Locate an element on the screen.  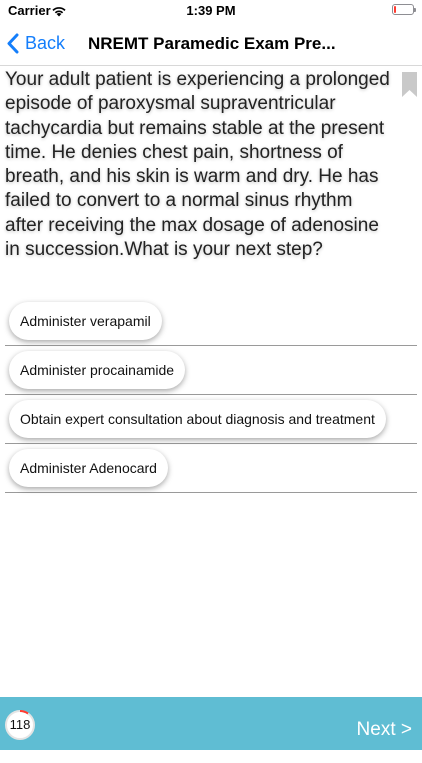
battery-icon is located at coordinates (404, 9).